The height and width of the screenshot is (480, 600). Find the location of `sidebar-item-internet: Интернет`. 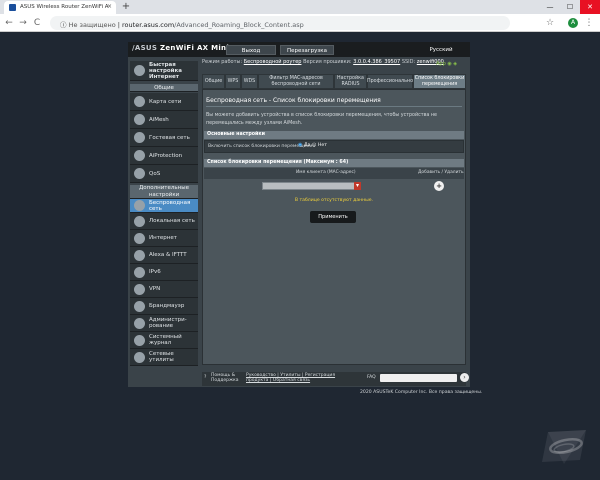

sidebar-item-internet: Интернет is located at coordinates (164, 238).